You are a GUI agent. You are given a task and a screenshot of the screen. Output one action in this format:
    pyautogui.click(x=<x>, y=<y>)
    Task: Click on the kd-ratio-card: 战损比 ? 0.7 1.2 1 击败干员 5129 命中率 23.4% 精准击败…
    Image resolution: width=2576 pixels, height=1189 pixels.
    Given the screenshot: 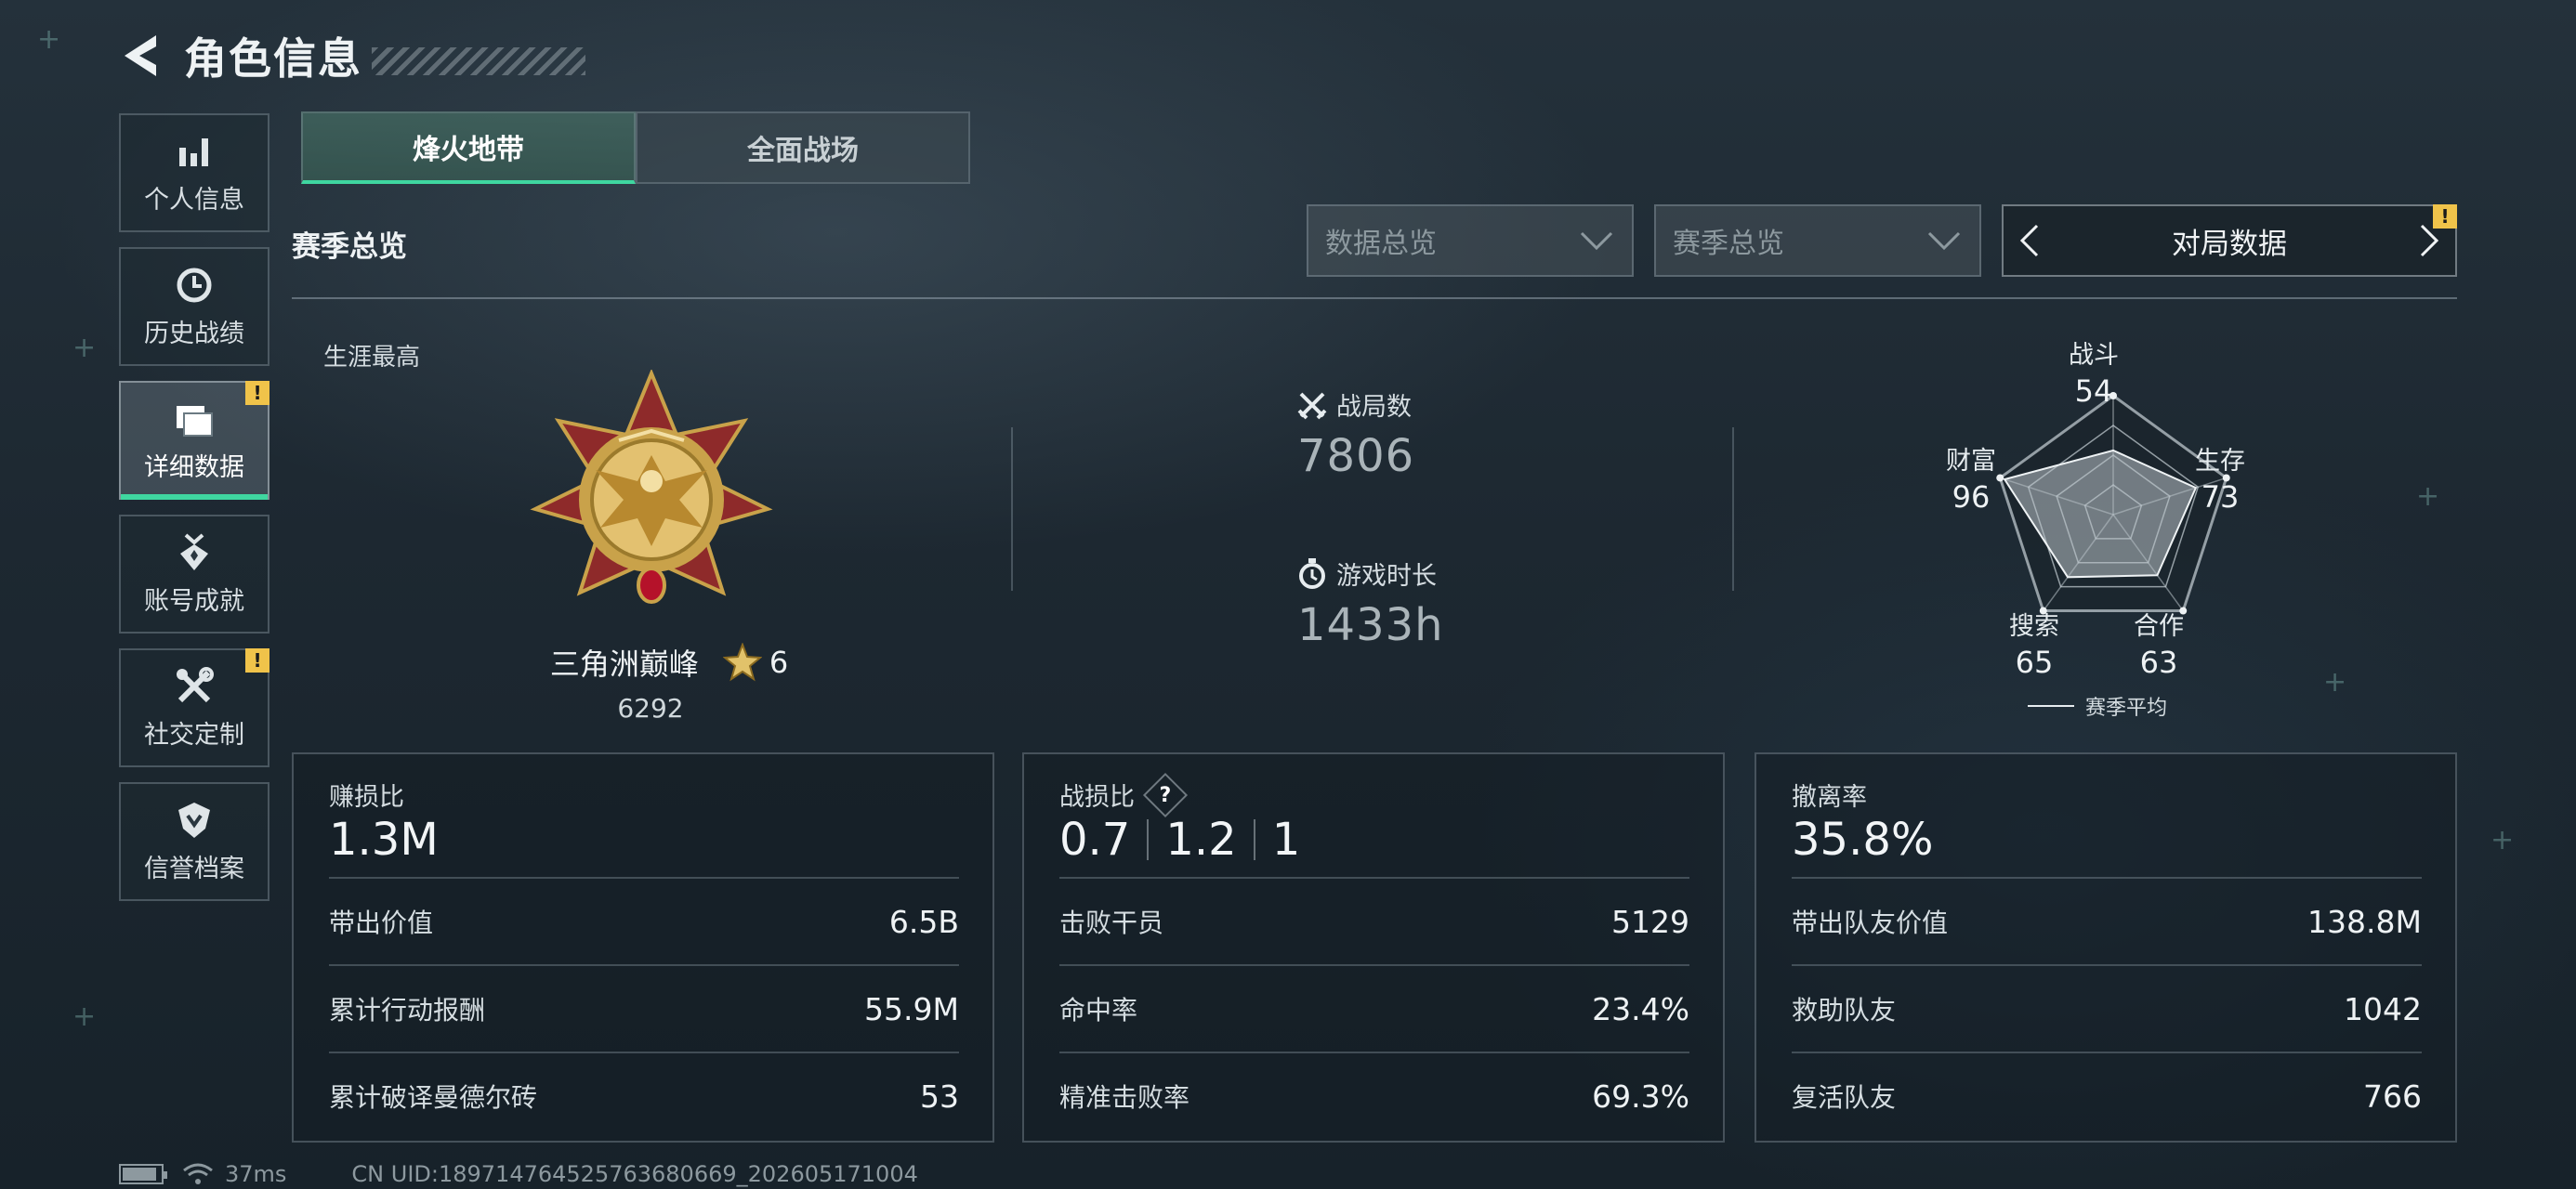 What is the action you would take?
    pyautogui.click(x=1373, y=947)
    